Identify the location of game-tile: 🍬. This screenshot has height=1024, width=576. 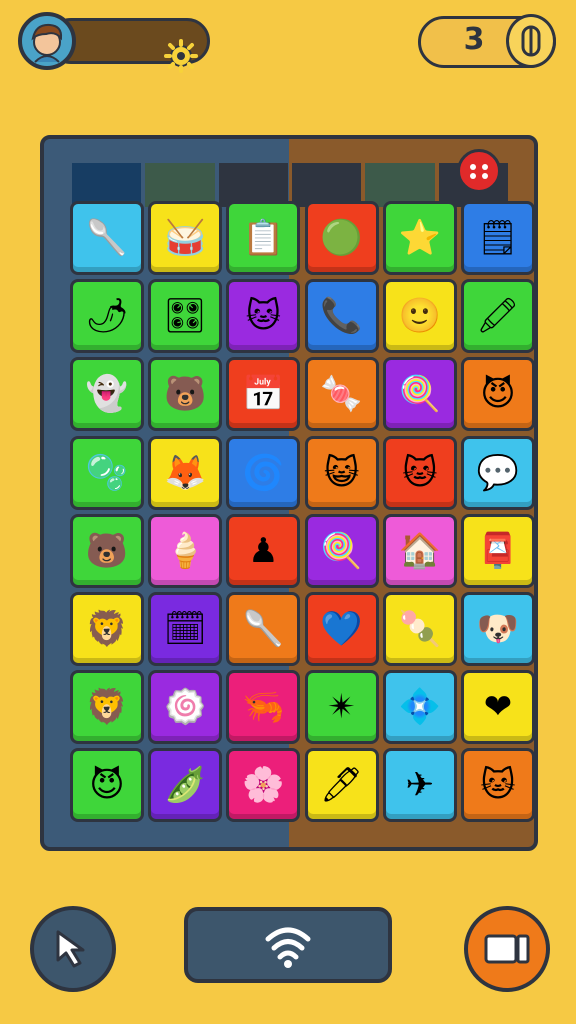
(341, 394).